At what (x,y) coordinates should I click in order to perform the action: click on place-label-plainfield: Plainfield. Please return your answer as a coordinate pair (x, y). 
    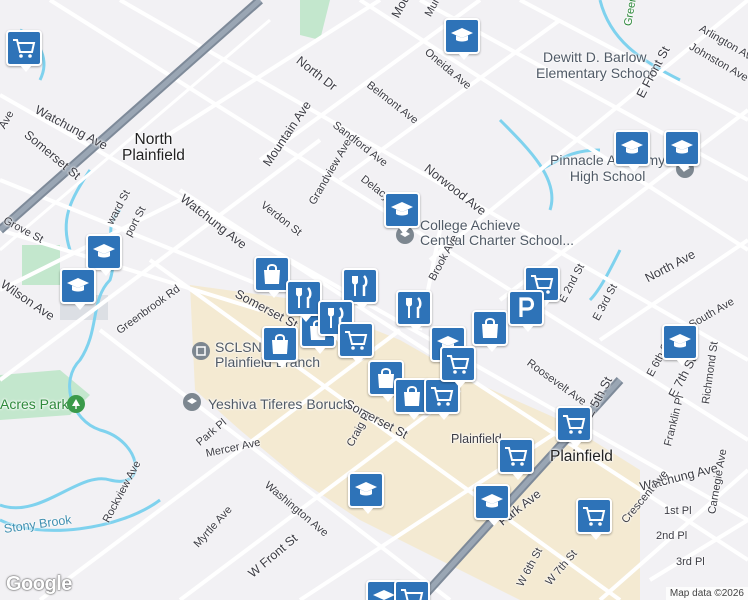
    Looking at the image, I should click on (581, 456).